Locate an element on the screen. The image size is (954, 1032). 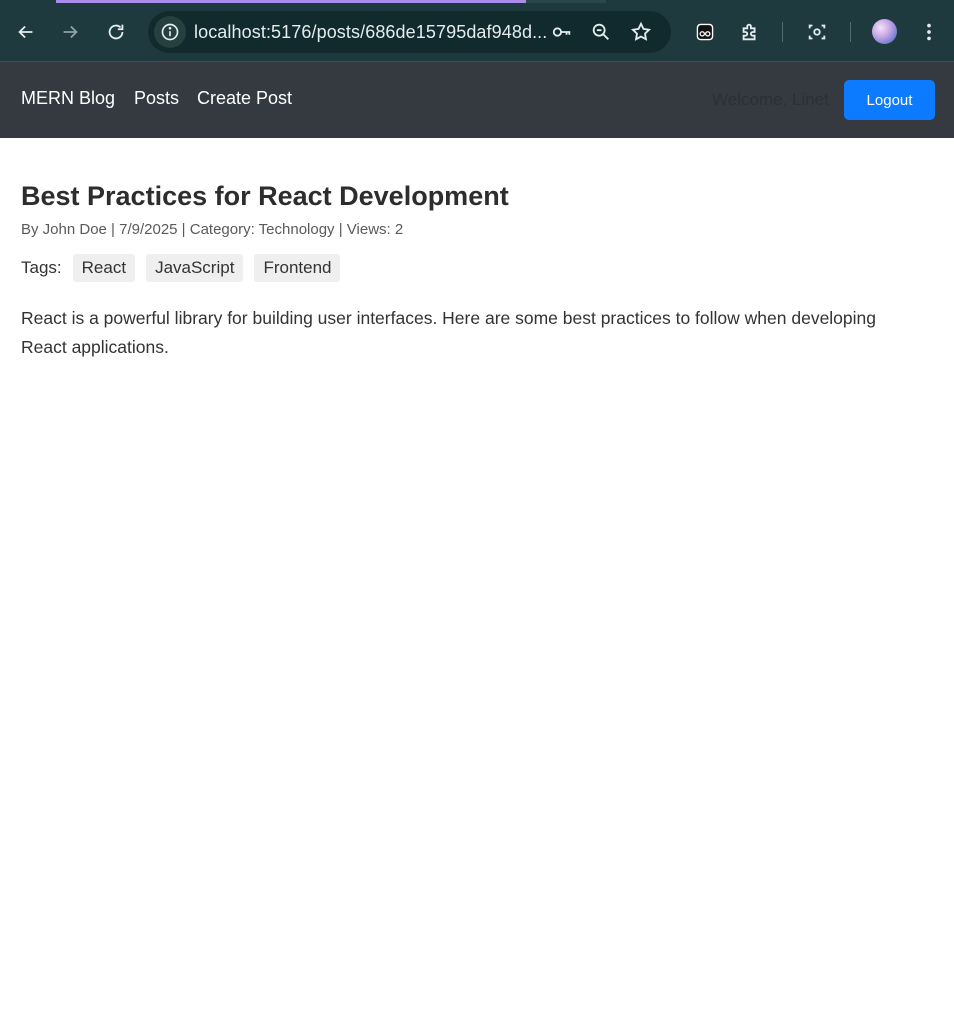
info-icon is located at coordinates (170, 32).